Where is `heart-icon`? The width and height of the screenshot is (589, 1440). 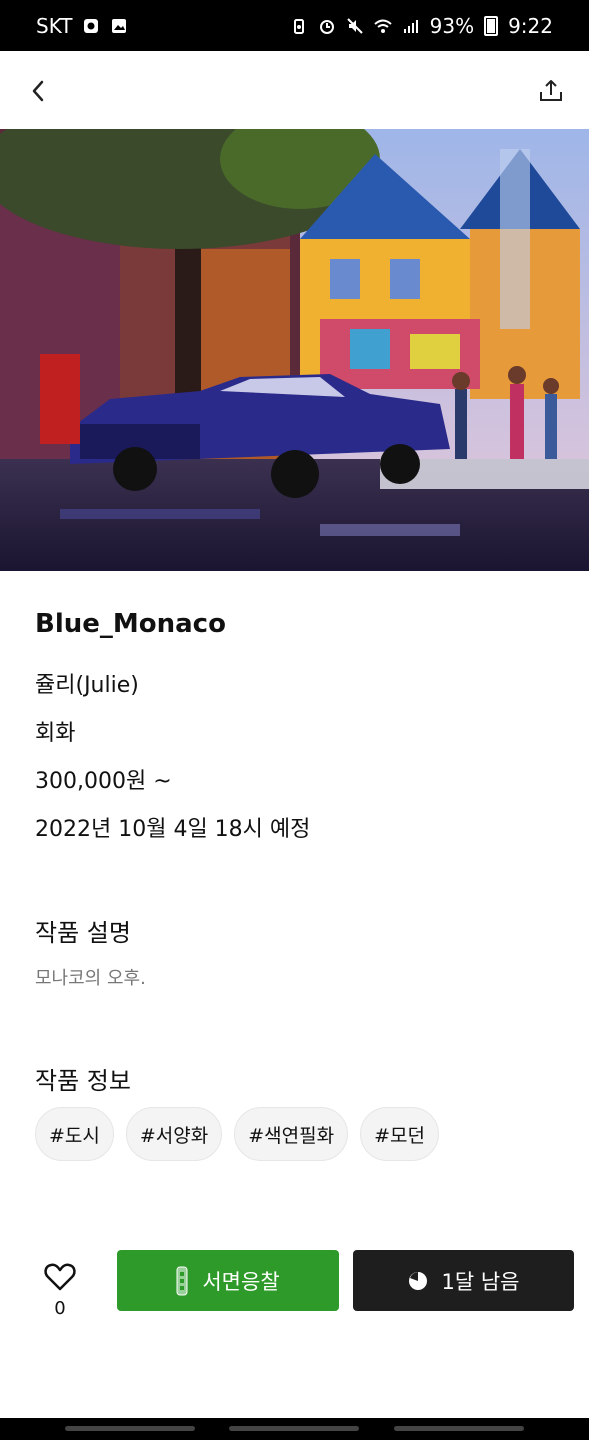 heart-icon is located at coordinates (60, 1277).